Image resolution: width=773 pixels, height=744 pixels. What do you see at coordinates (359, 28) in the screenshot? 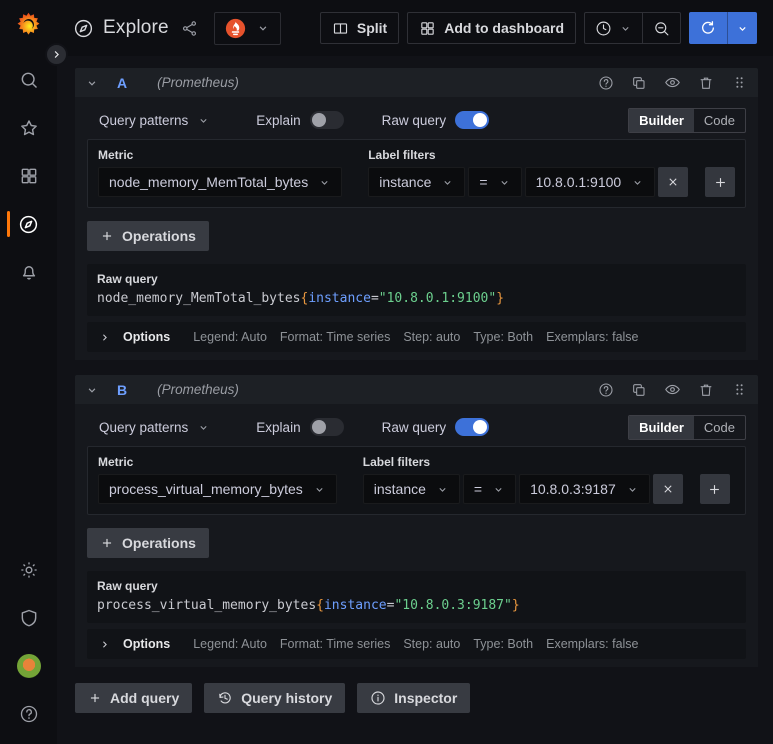
I see `split-button: Split` at bounding box center [359, 28].